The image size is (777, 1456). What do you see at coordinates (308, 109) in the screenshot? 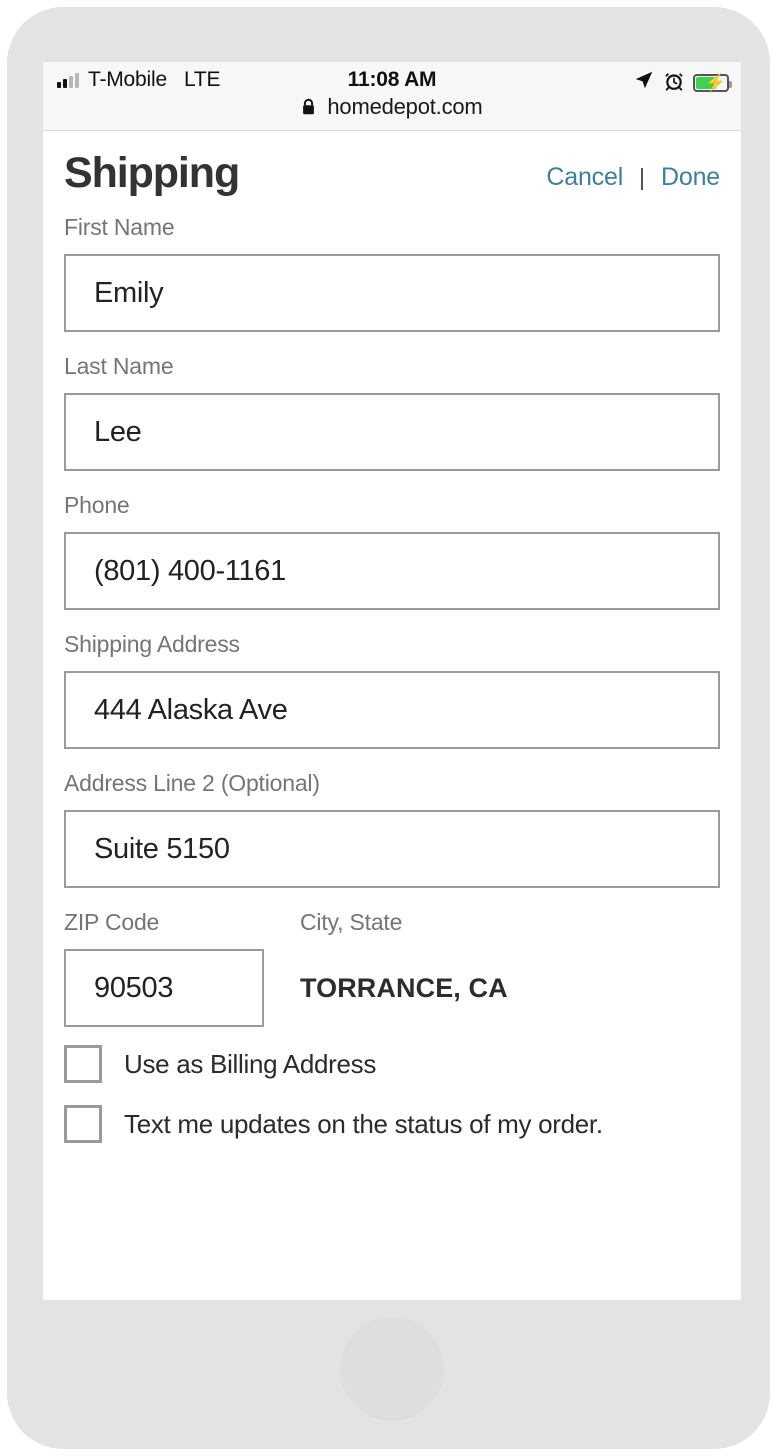
I see `lock-icon` at bounding box center [308, 109].